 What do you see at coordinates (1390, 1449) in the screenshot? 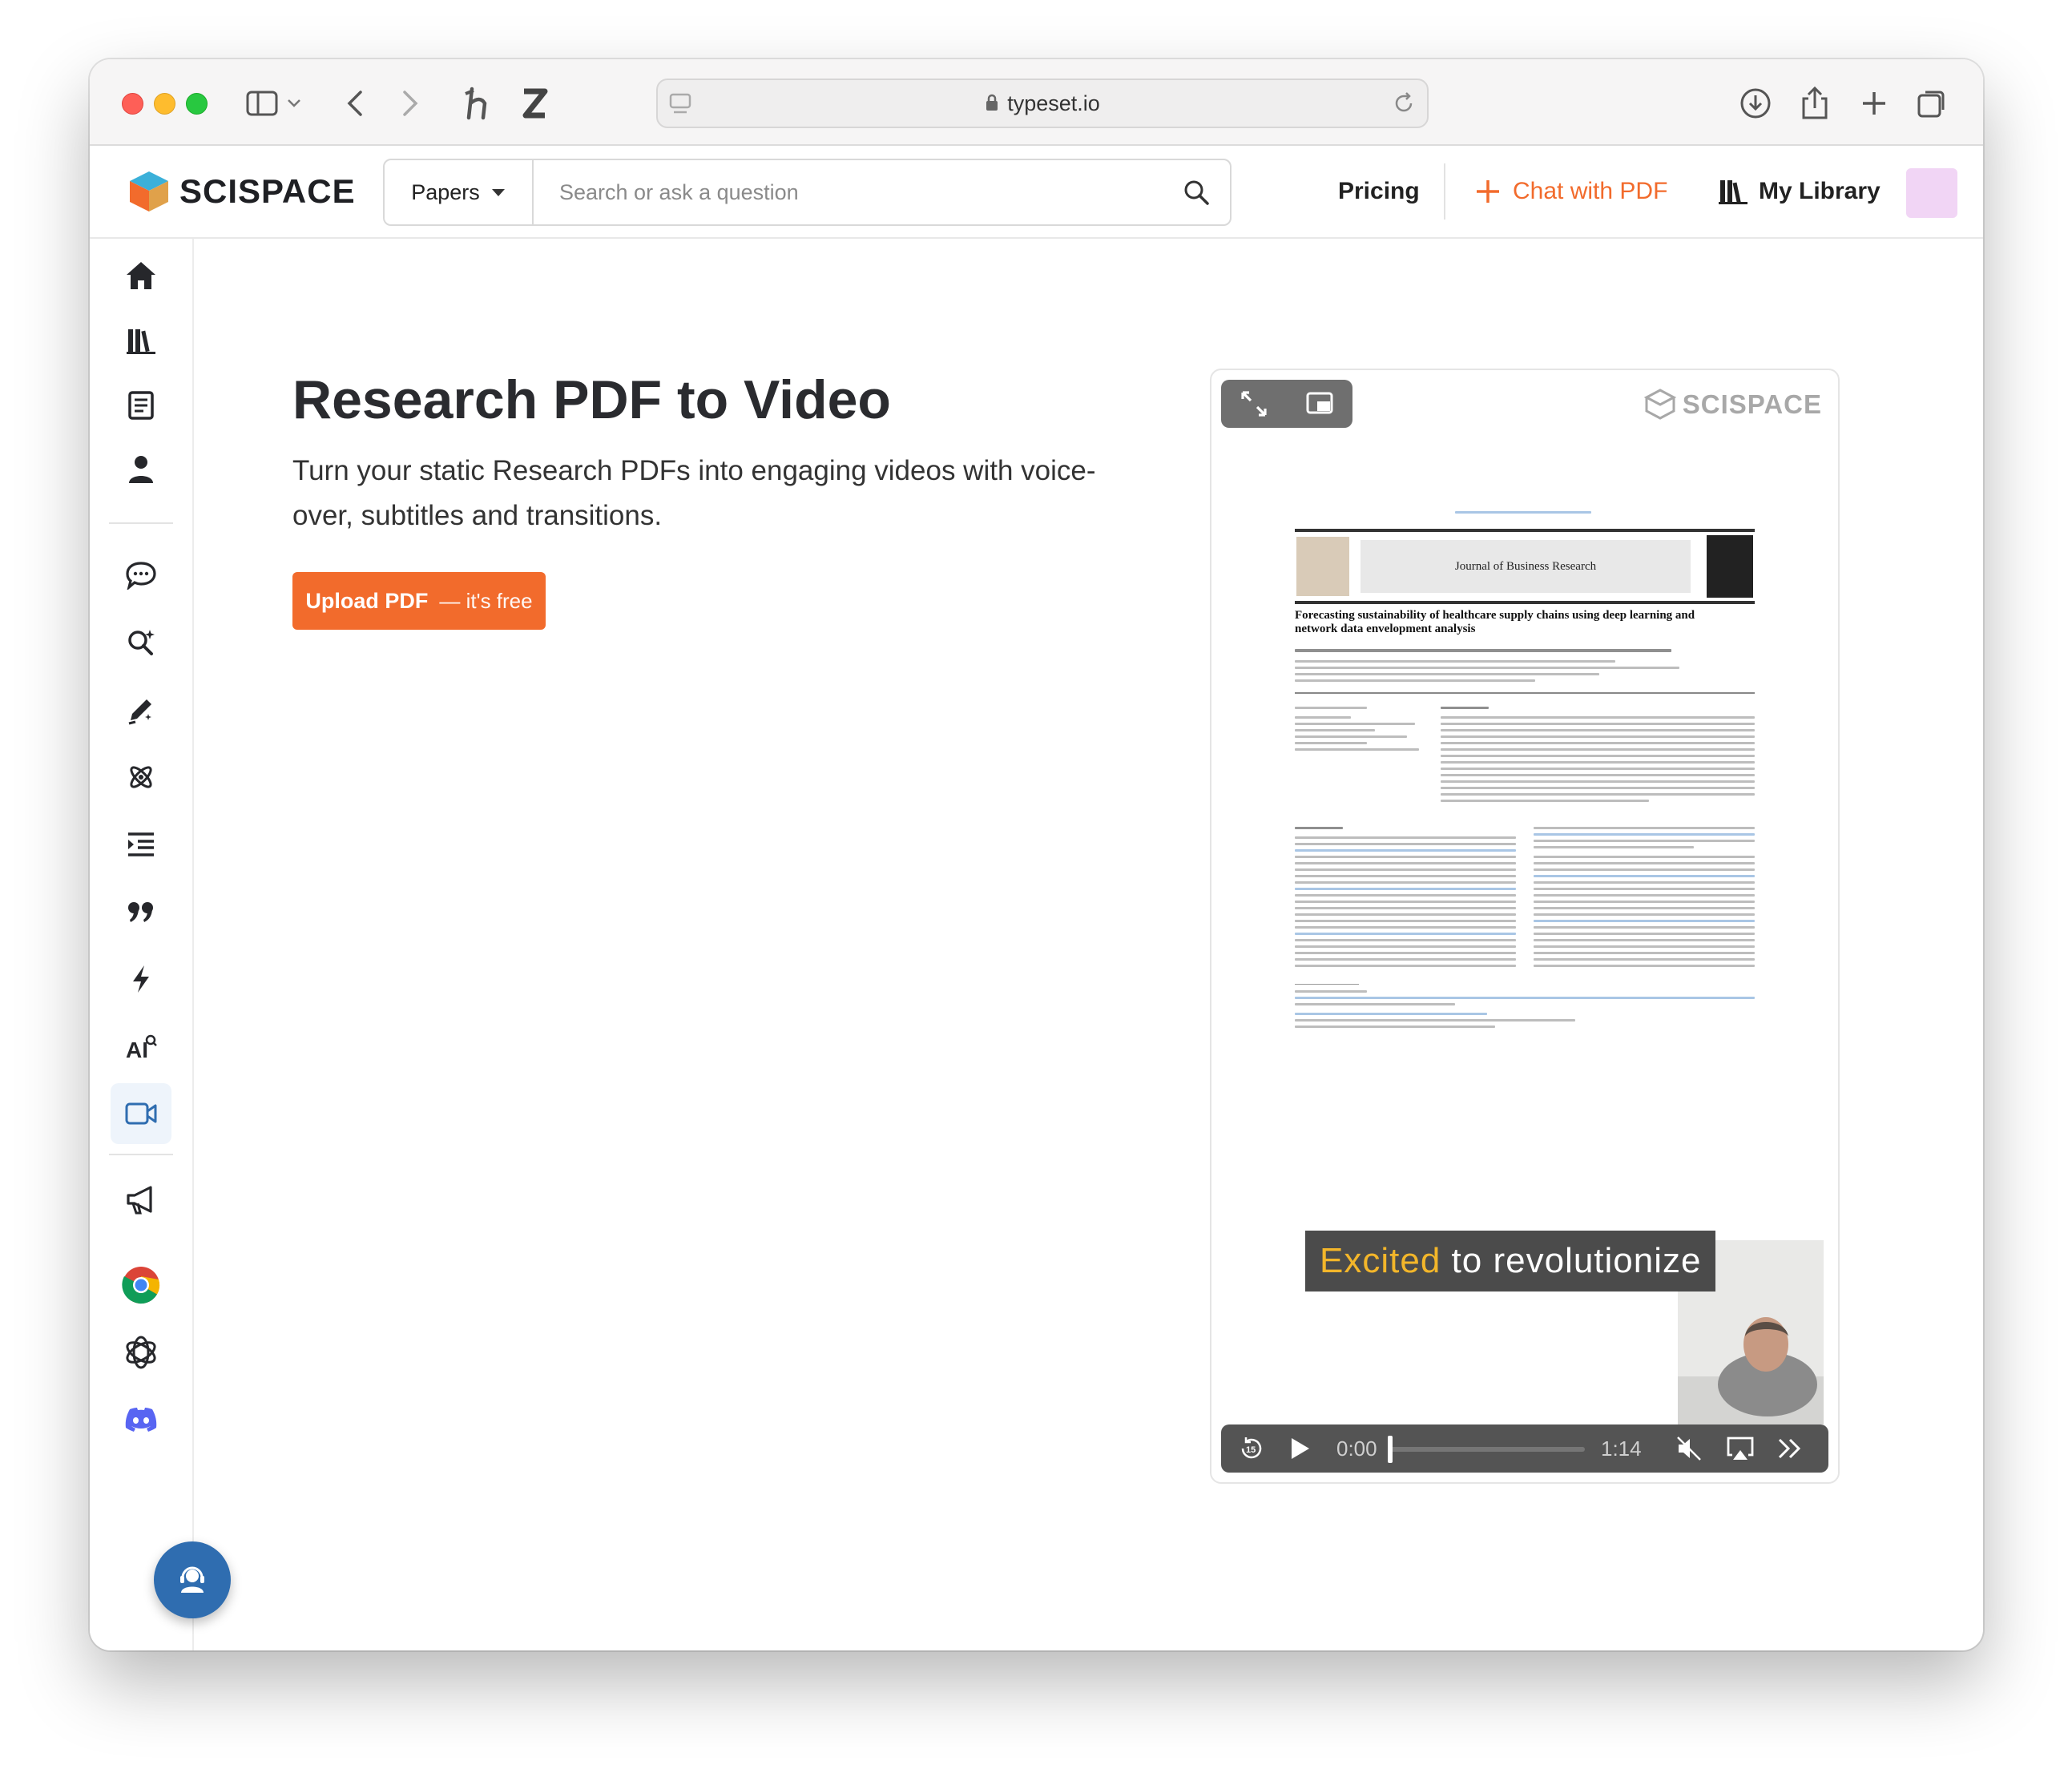
I see `progress-handle` at bounding box center [1390, 1449].